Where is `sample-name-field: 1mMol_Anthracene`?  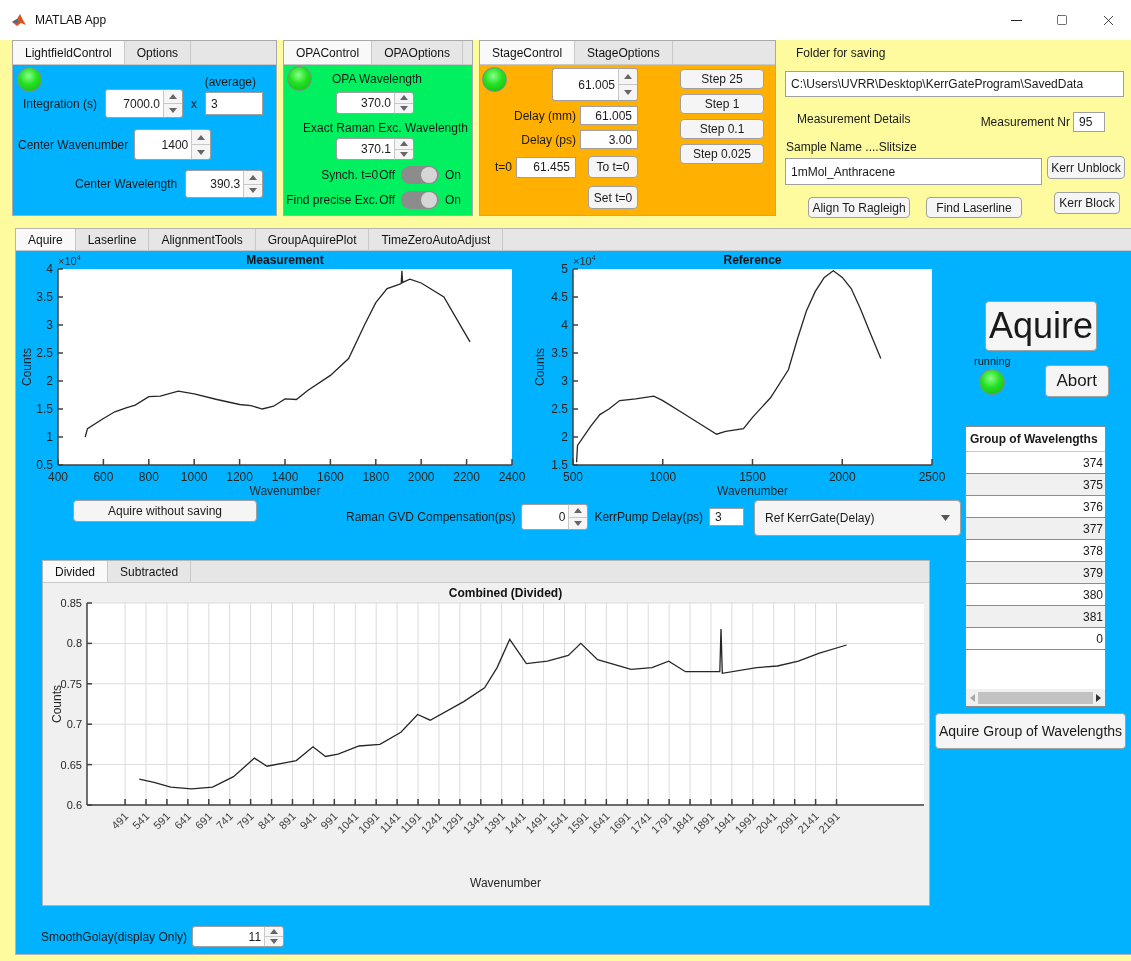 sample-name-field: 1mMol_Anthracene is located at coordinates (913, 171).